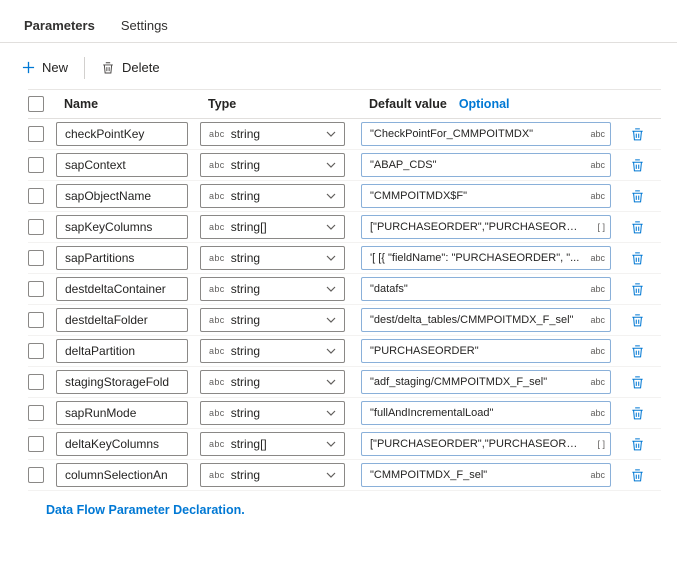 The image size is (677, 570). I want to click on parameter-row: abc string[] [ ], so click(344, 227).